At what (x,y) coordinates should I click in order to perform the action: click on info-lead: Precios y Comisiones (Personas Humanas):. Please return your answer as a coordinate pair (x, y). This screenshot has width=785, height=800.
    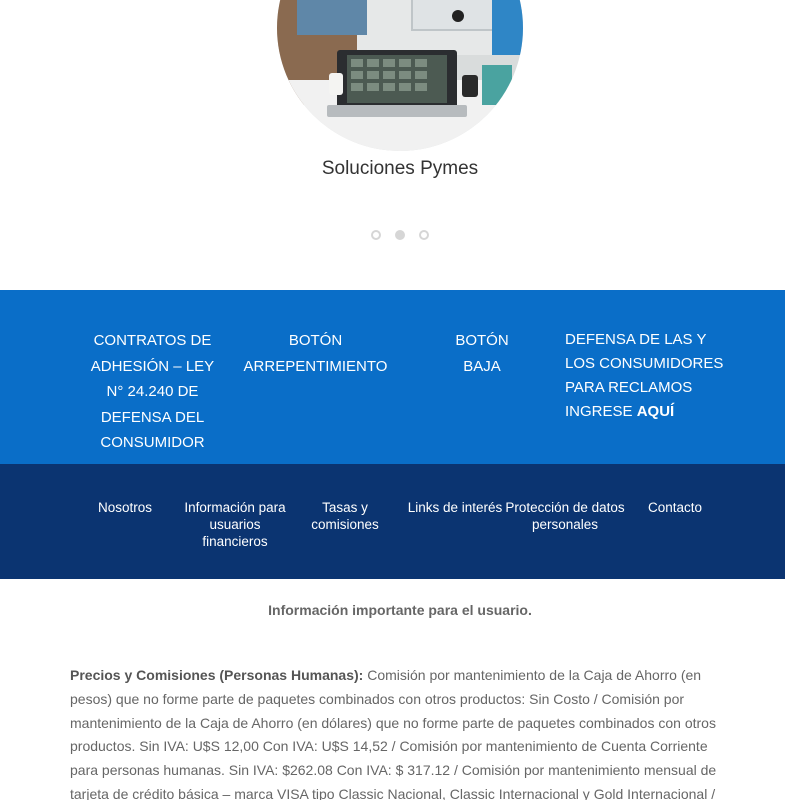
    Looking at the image, I should click on (217, 675).